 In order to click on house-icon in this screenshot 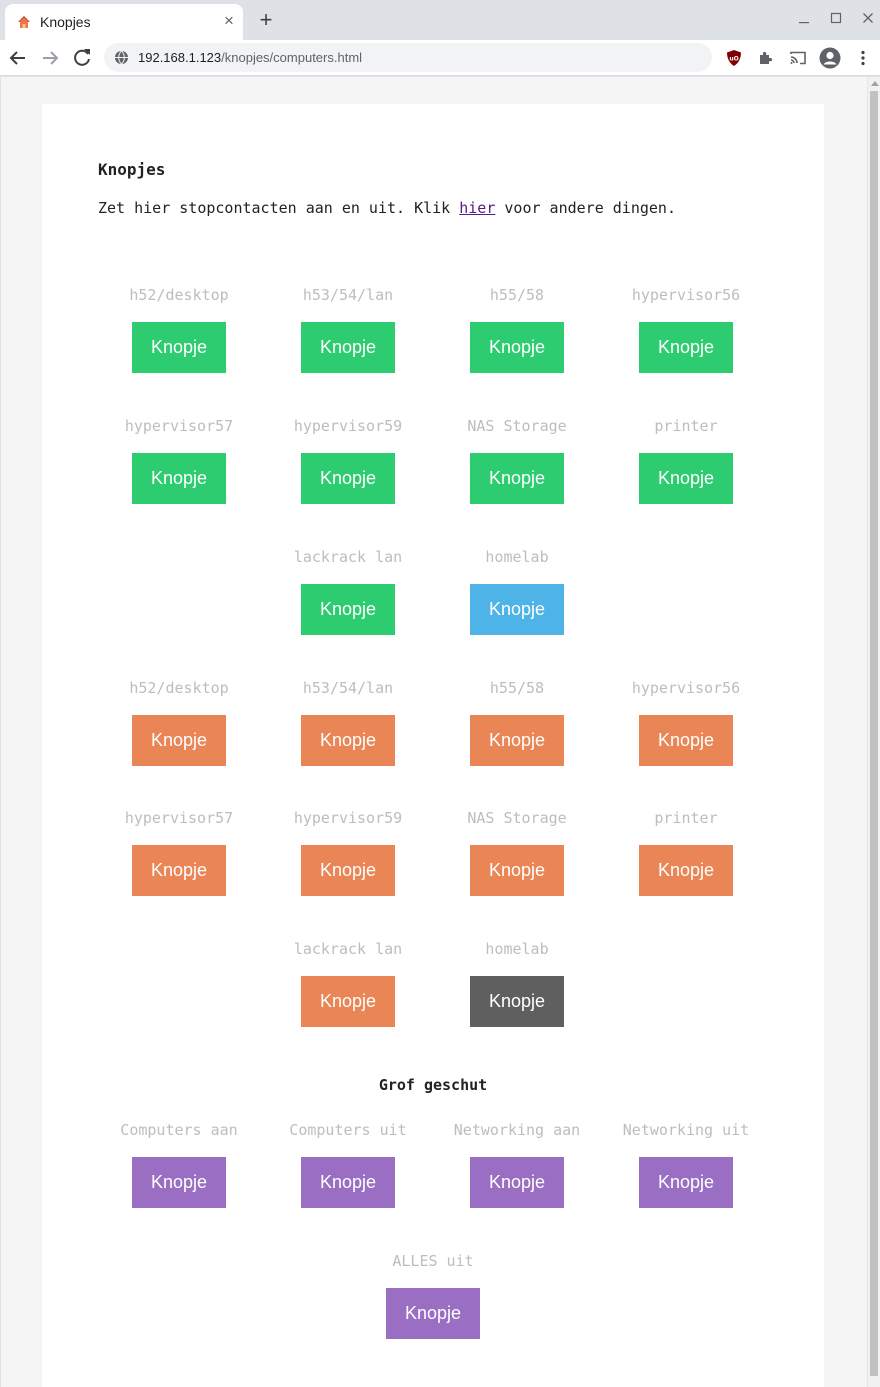, I will do `click(24, 22)`.